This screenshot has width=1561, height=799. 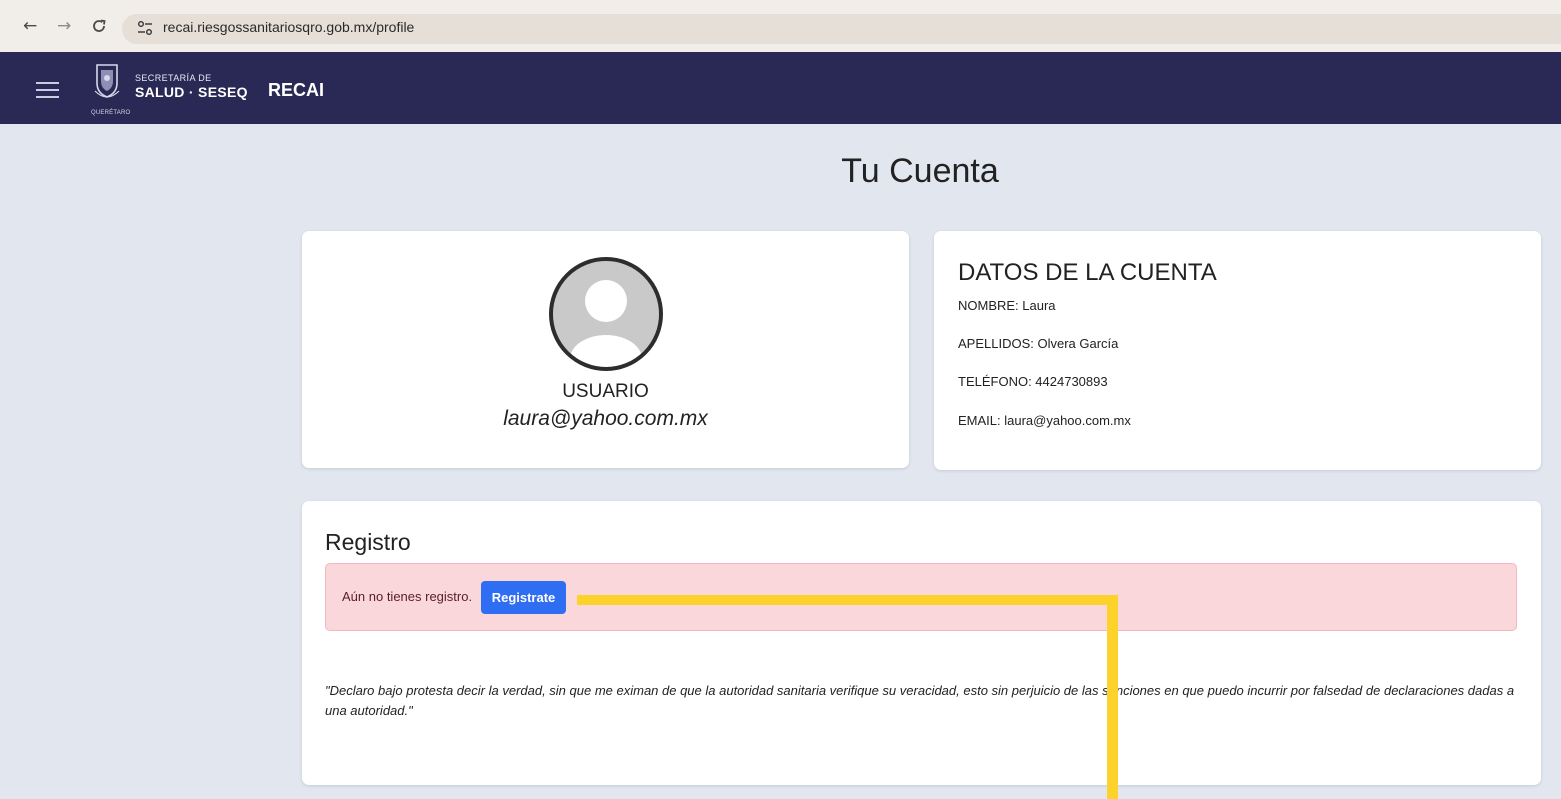 What do you see at coordinates (47, 90) in the screenshot?
I see `hamburger-menu-icon` at bounding box center [47, 90].